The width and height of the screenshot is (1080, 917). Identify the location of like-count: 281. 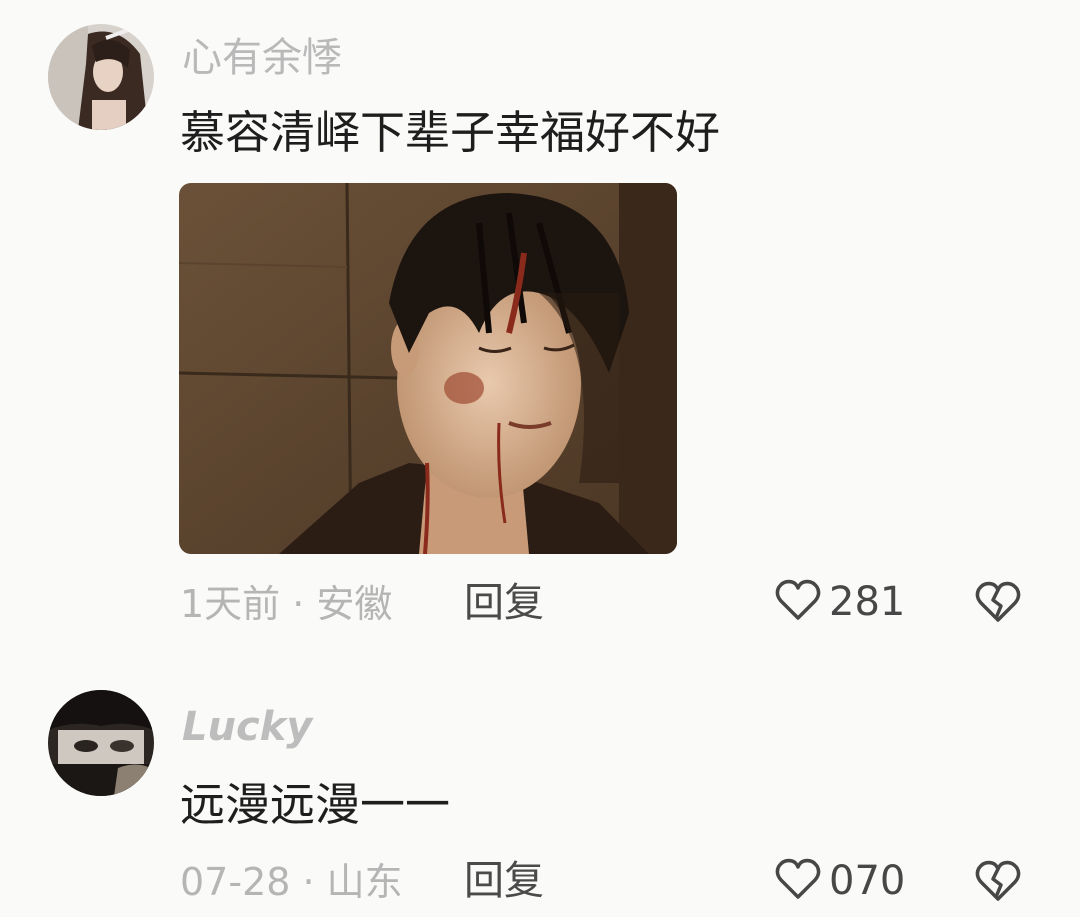
(867, 602).